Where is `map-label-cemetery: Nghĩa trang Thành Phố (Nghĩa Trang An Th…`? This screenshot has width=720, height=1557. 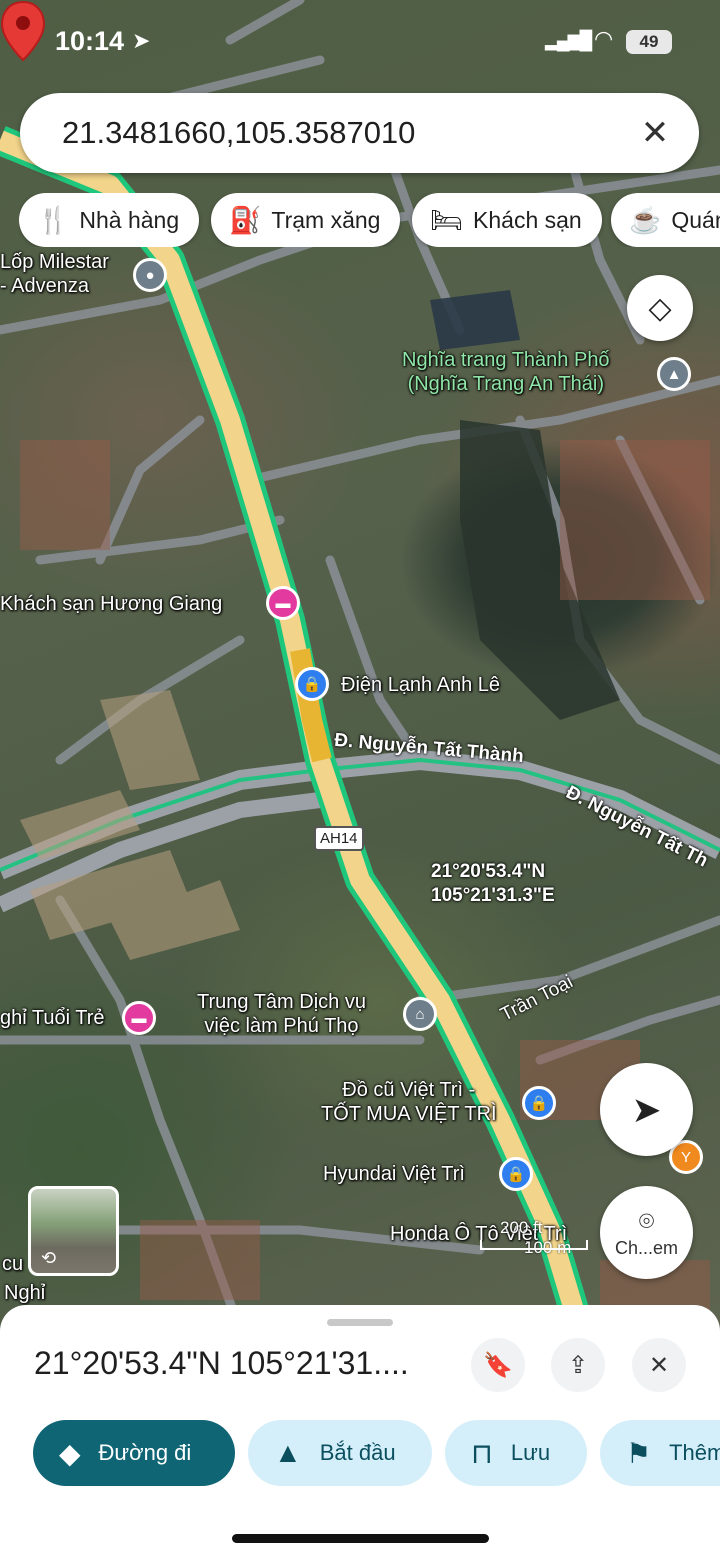
map-label-cemetery: Nghĩa trang Thành Phố (Nghĩa Trang An Th… is located at coordinates (506, 372).